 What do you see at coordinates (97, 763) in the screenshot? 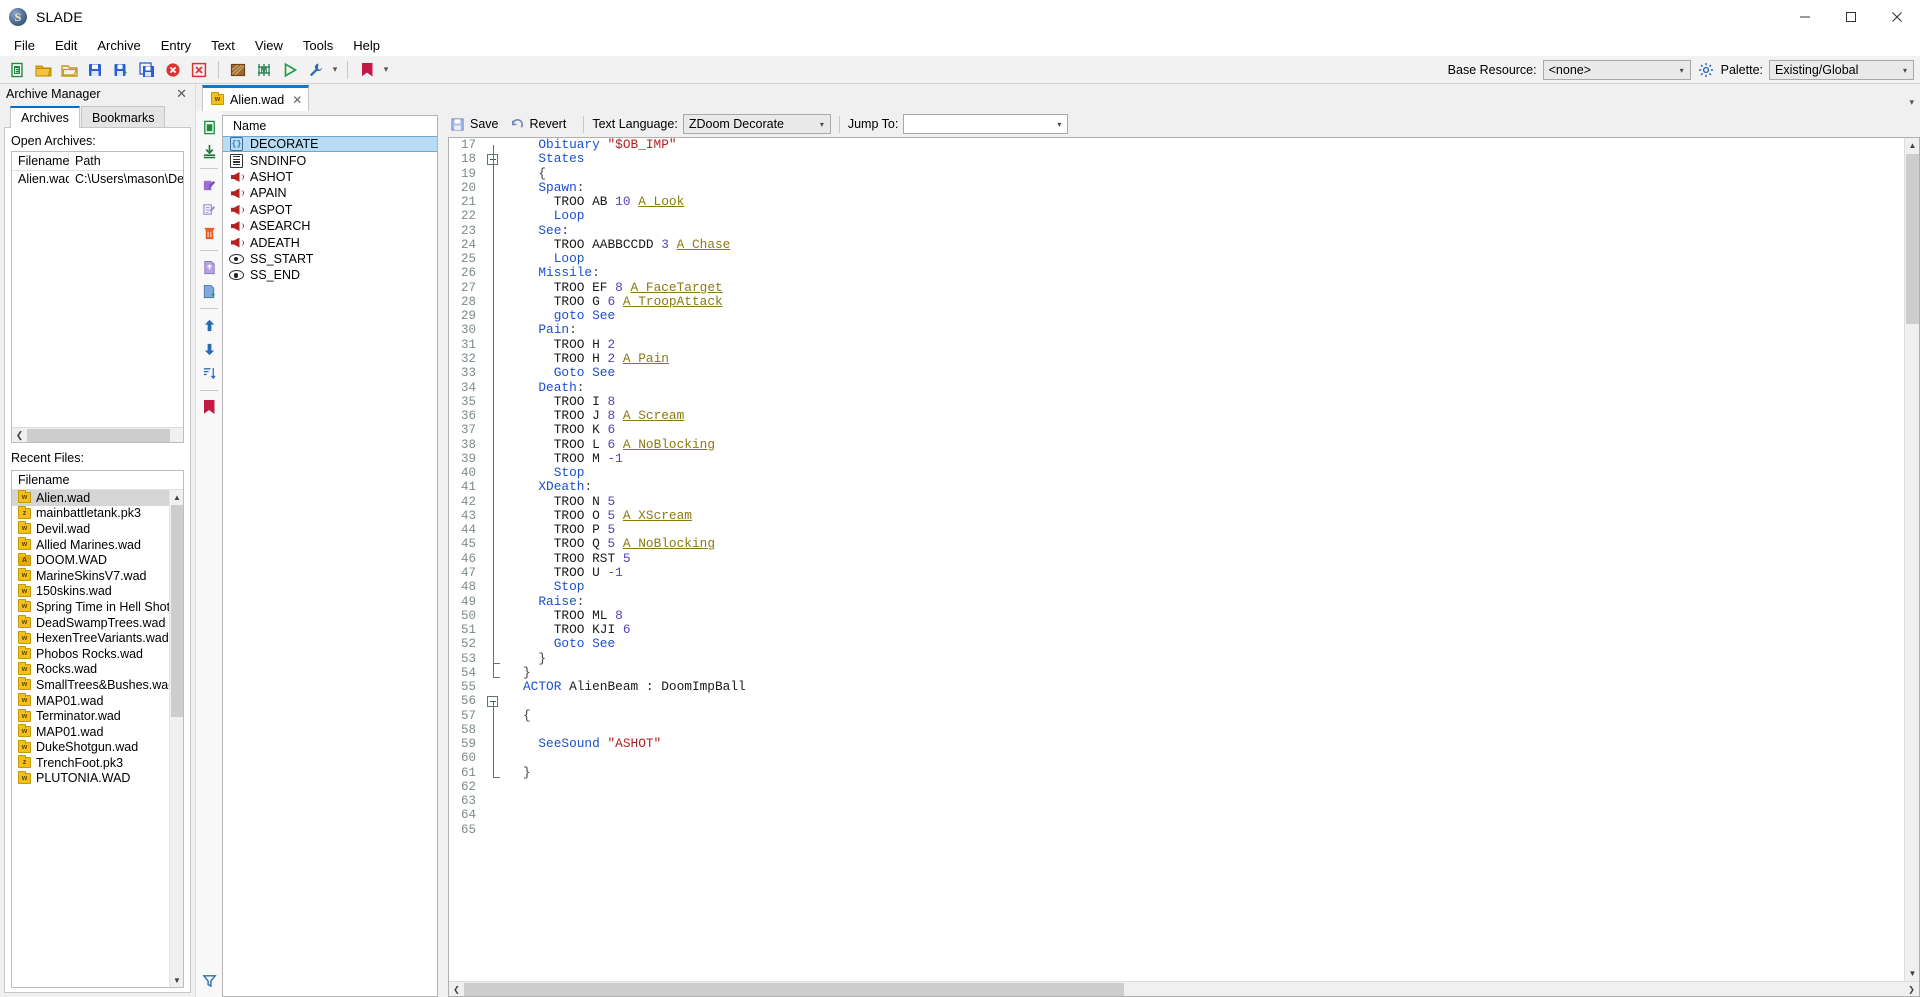
I see `list-item: z TrenchFoot.pk3` at bounding box center [97, 763].